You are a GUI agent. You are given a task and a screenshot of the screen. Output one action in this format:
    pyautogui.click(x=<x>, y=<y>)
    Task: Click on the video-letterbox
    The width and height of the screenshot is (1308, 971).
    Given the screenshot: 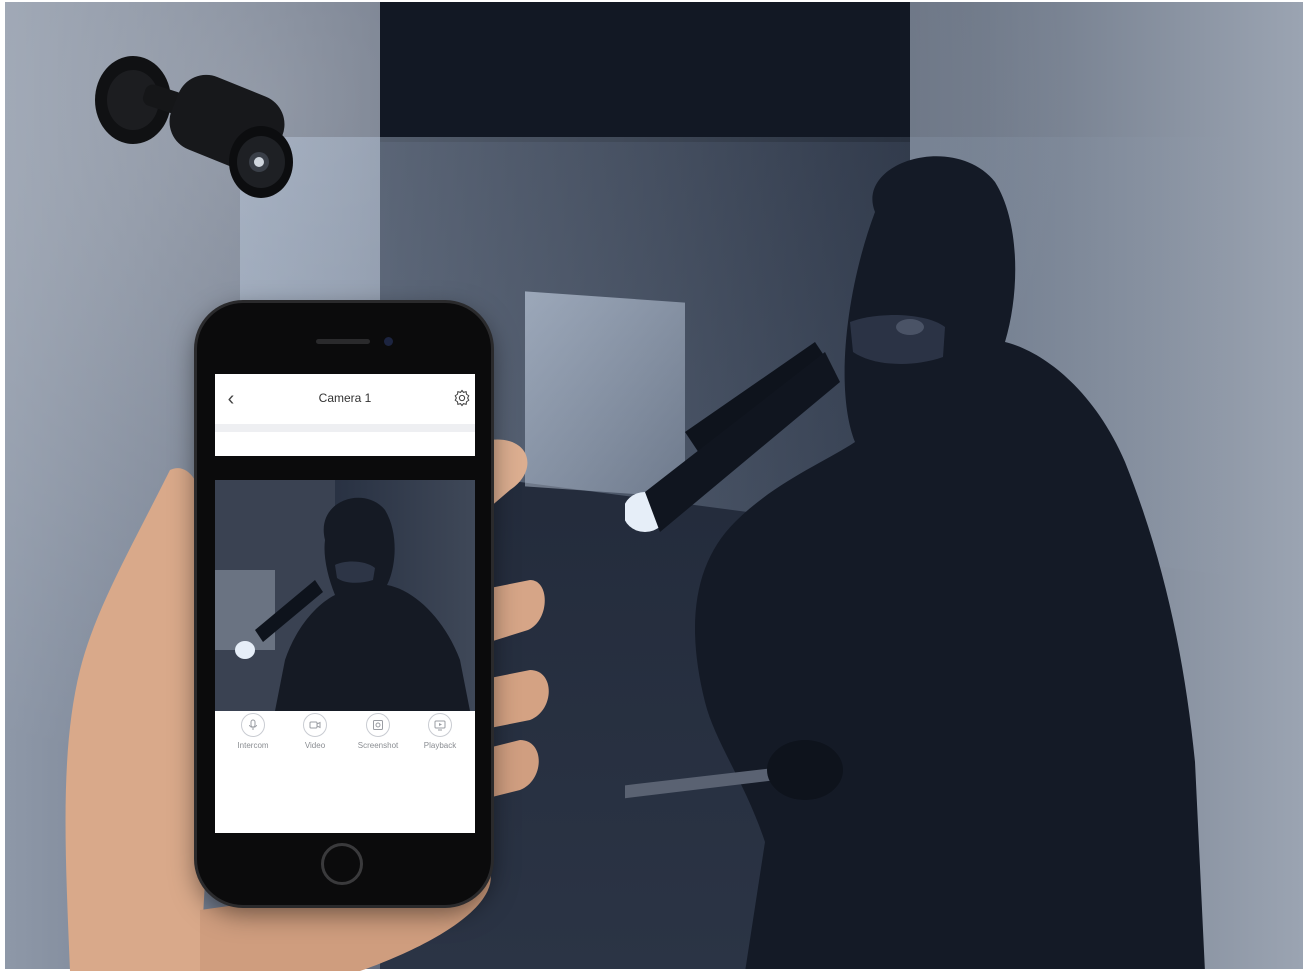 What is the action you would take?
    pyautogui.click(x=345, y=468)
    